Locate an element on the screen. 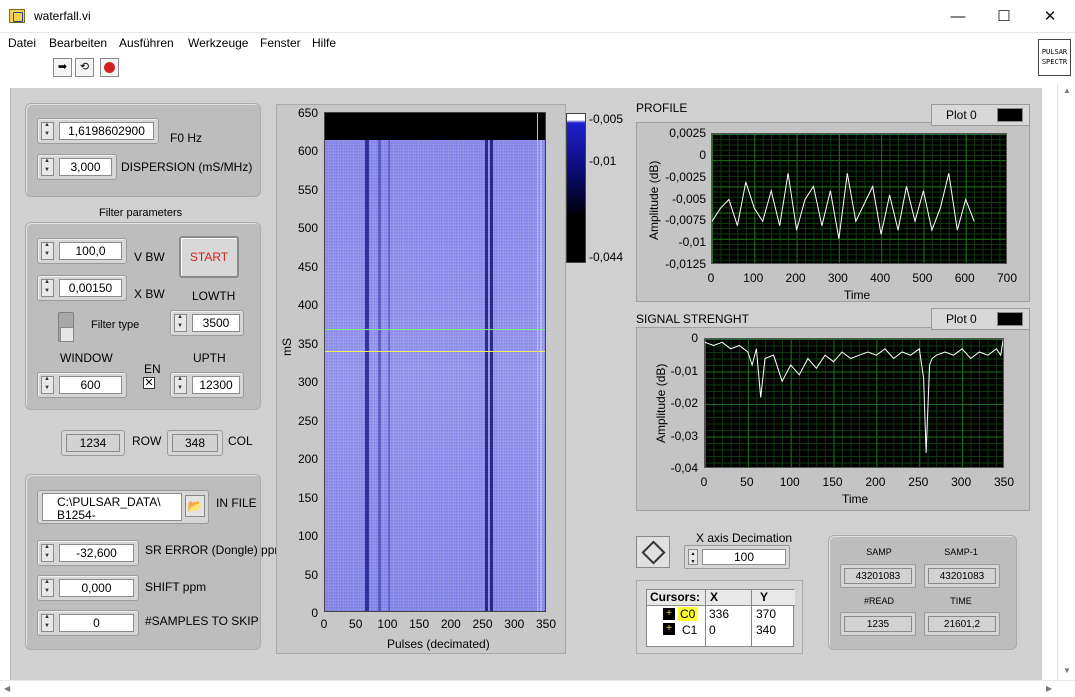 This screenshot has width=1075, height=697. signal-y-tick: -0,04 is located at coordinates (684, 468).